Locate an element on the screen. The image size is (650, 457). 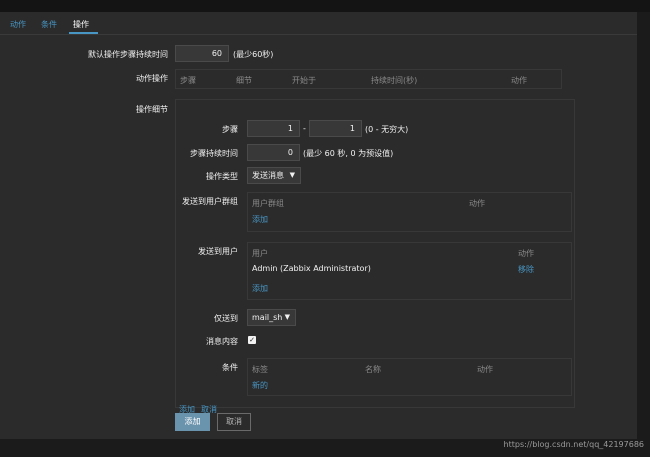
tab-action: 动作 is located at coordinates (18, 24).